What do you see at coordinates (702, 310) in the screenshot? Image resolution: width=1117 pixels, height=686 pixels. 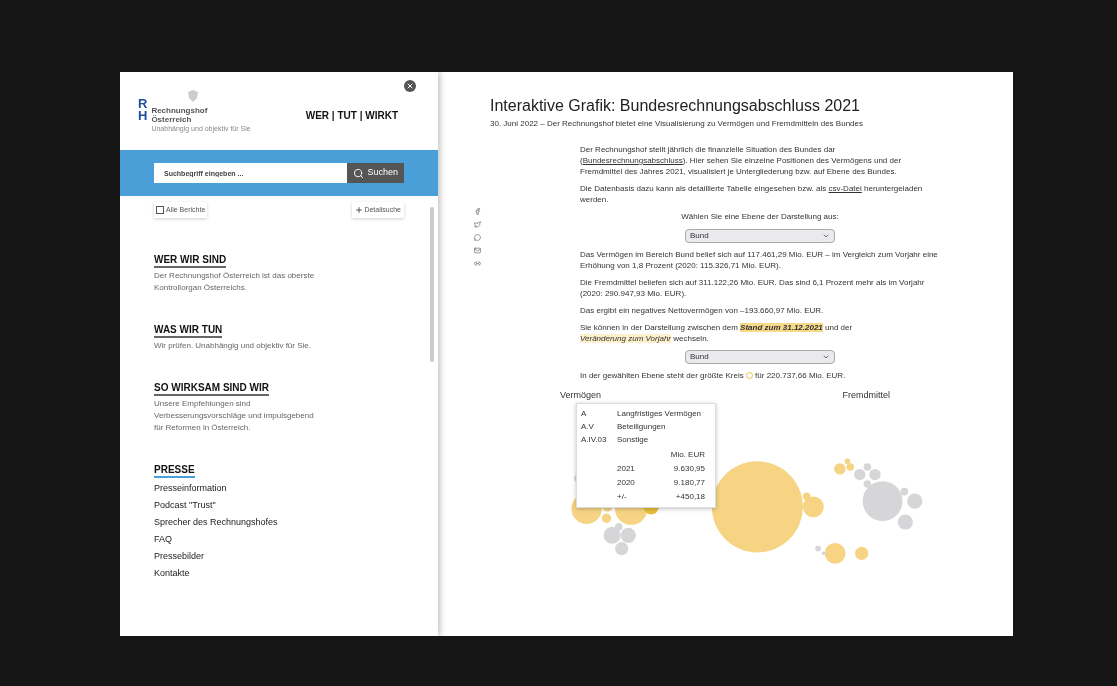 I see `body-paragraph: Das ergibt ein negatives Nettovermögen von –193.660,97 Mio. EUR.` at bounding box center [702, 310].